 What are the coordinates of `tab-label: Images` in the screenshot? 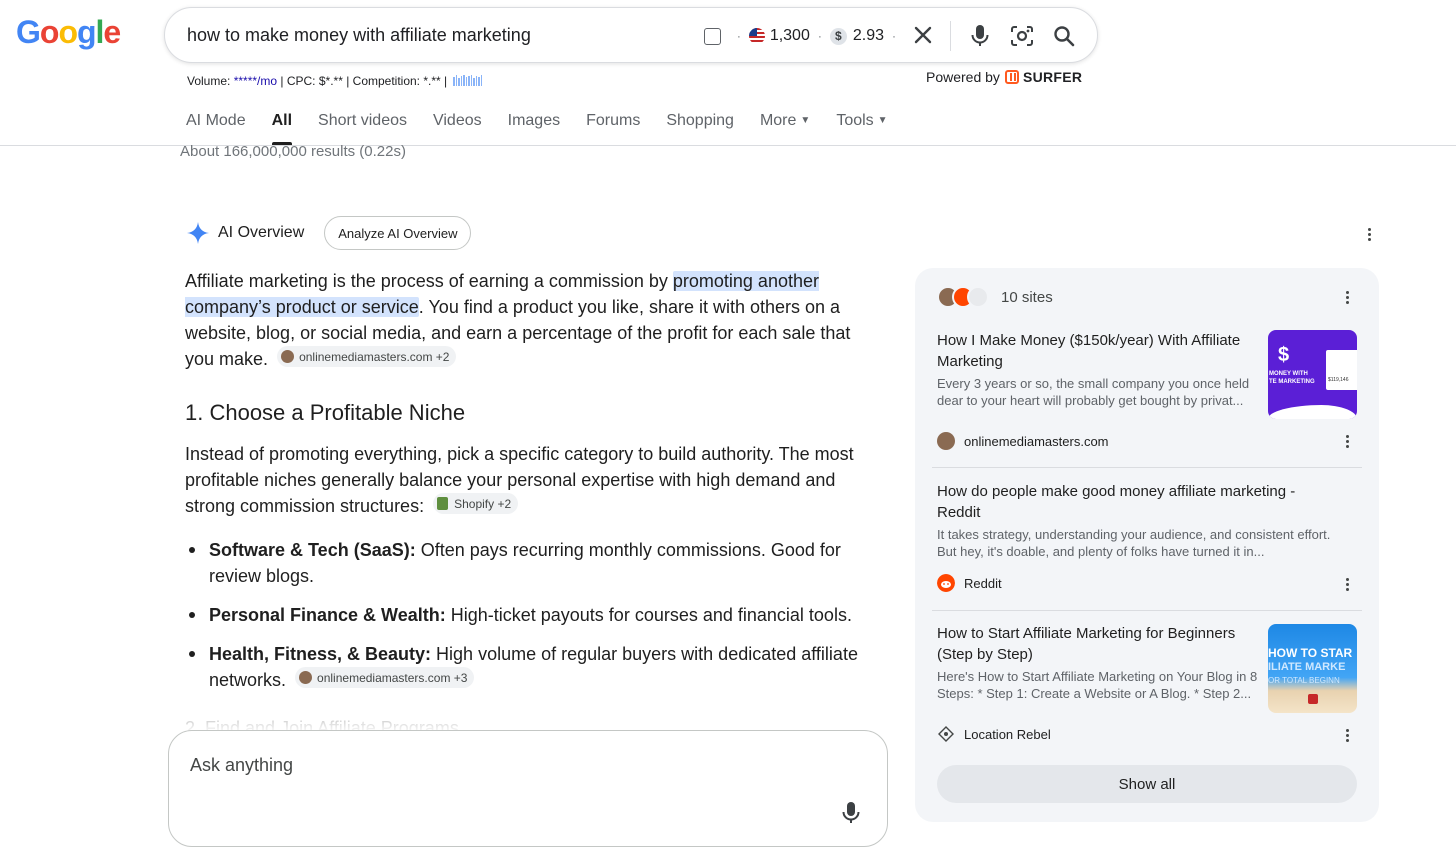 It's located at (534, 120).